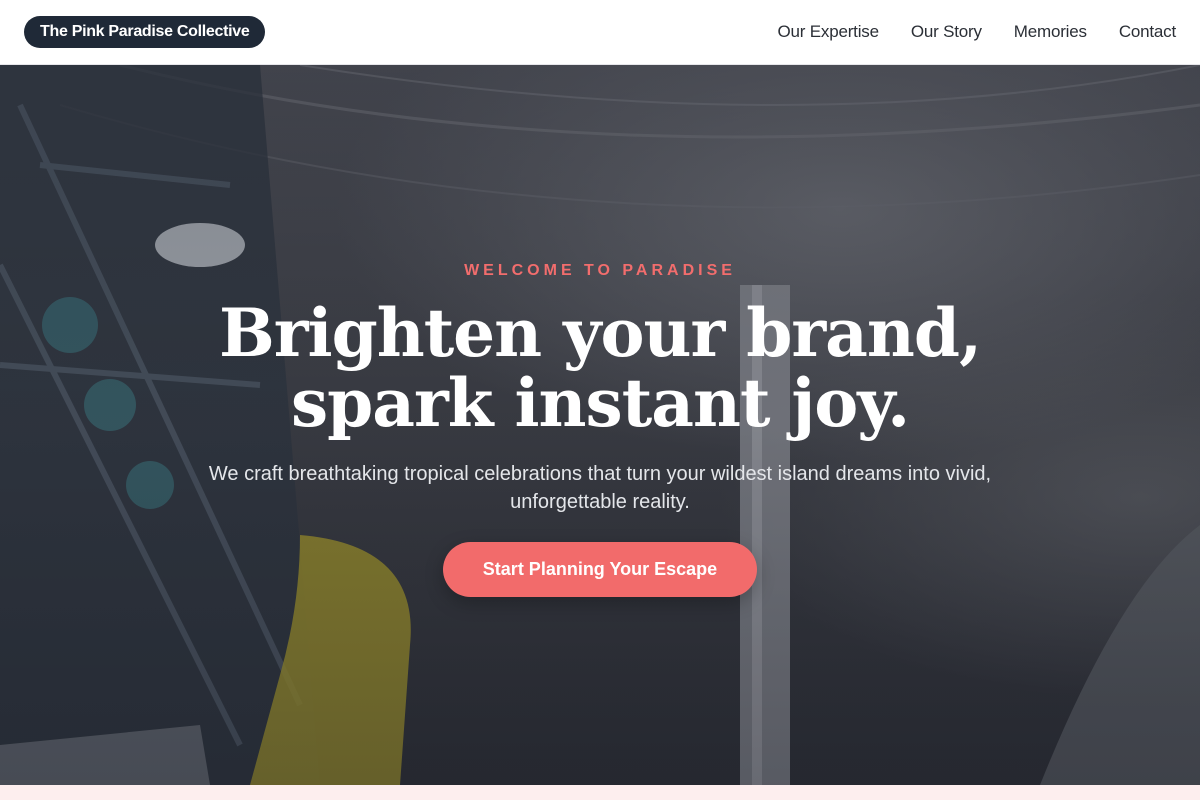 This screenshot has width=1200, height=800. I want to click on hero-headline: Brighten your brand, spark instant joy., so click(600, 368).